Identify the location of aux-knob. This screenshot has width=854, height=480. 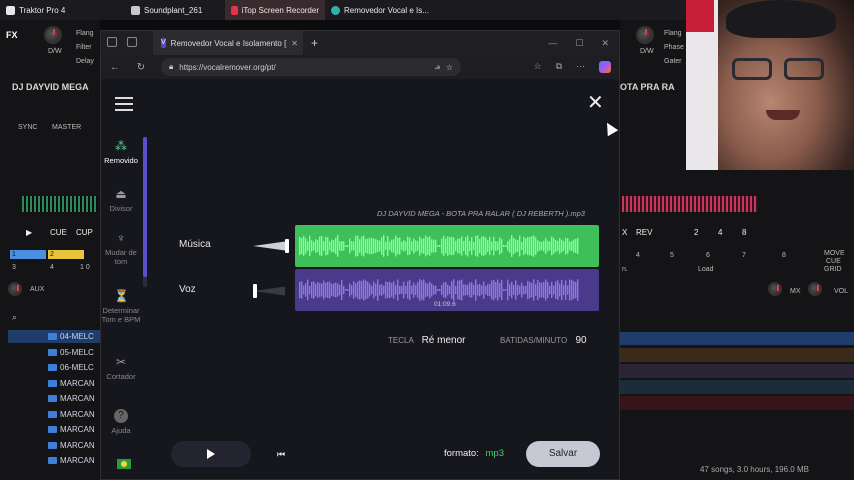
(15, 289).